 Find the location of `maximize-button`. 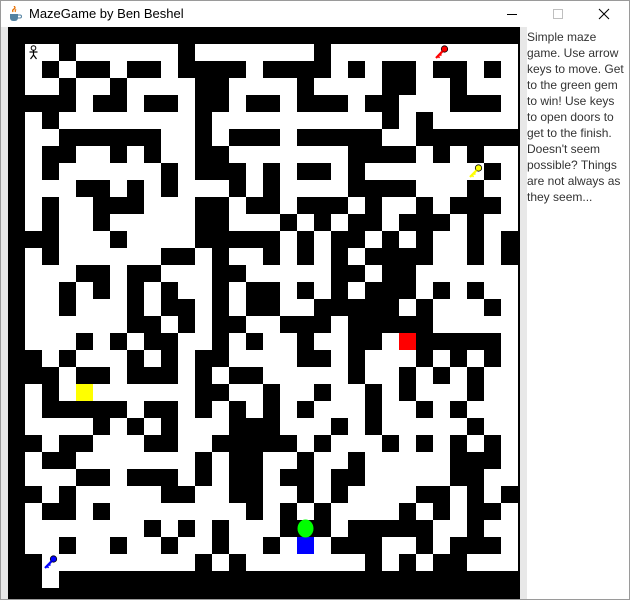

maximize-button is located at coordinates (558, 14).